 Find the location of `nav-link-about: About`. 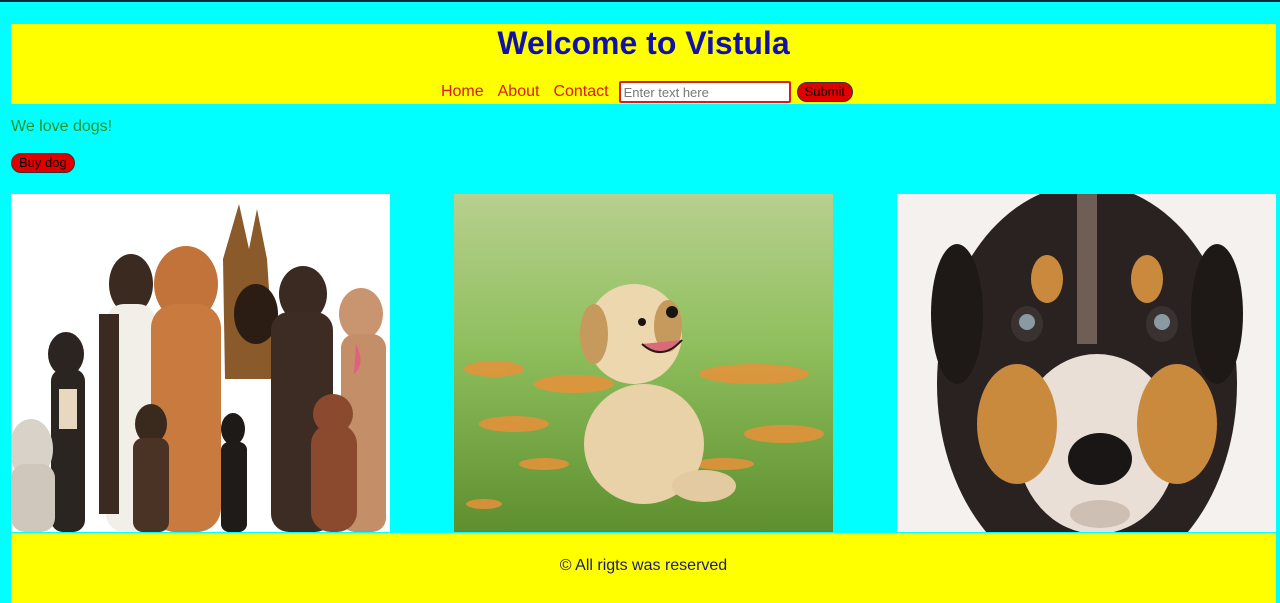

nav-link-about: About is located at coordinates (519, 92).